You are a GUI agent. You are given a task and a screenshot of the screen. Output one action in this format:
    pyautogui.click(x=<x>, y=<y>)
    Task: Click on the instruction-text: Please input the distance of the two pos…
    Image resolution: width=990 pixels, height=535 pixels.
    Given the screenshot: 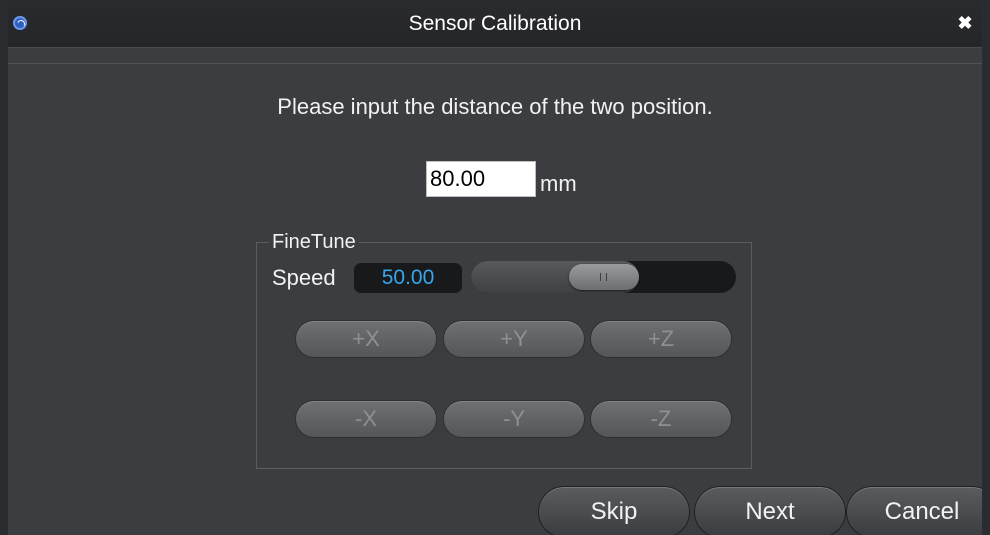 What is the action you would take?
    pyautogui.click(x=495, y=106)
    